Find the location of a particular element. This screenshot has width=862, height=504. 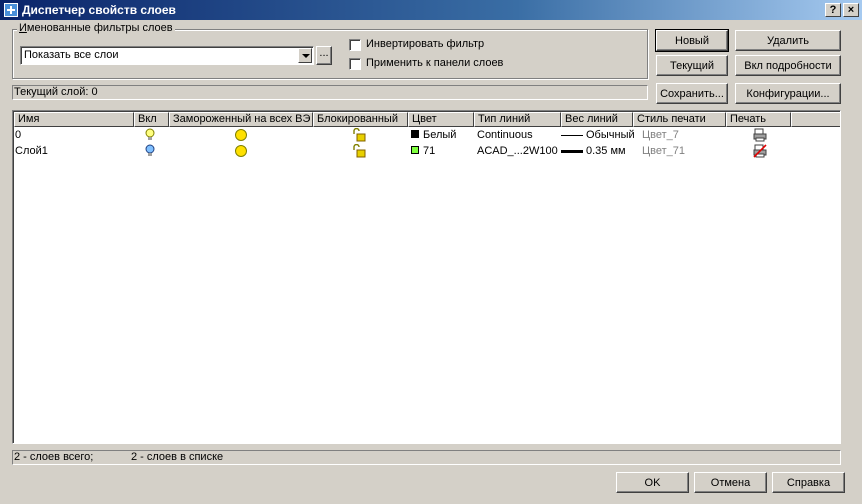

apply-to-panel-checkbox is located at coordinates (355, 64).